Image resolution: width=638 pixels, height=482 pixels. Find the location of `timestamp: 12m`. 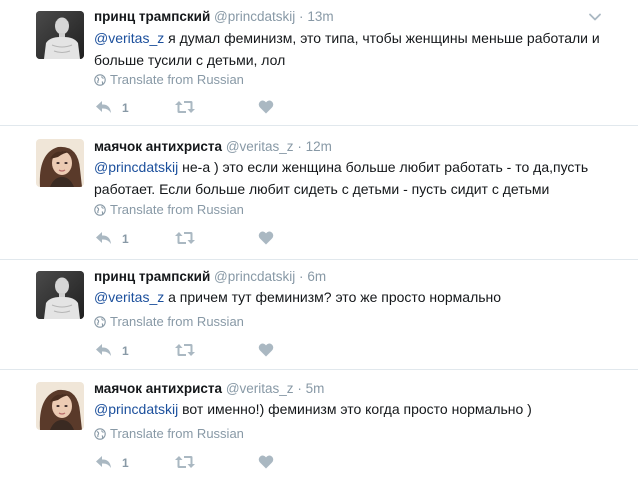

timestamp: 12m is located at coordinates (319, 146).